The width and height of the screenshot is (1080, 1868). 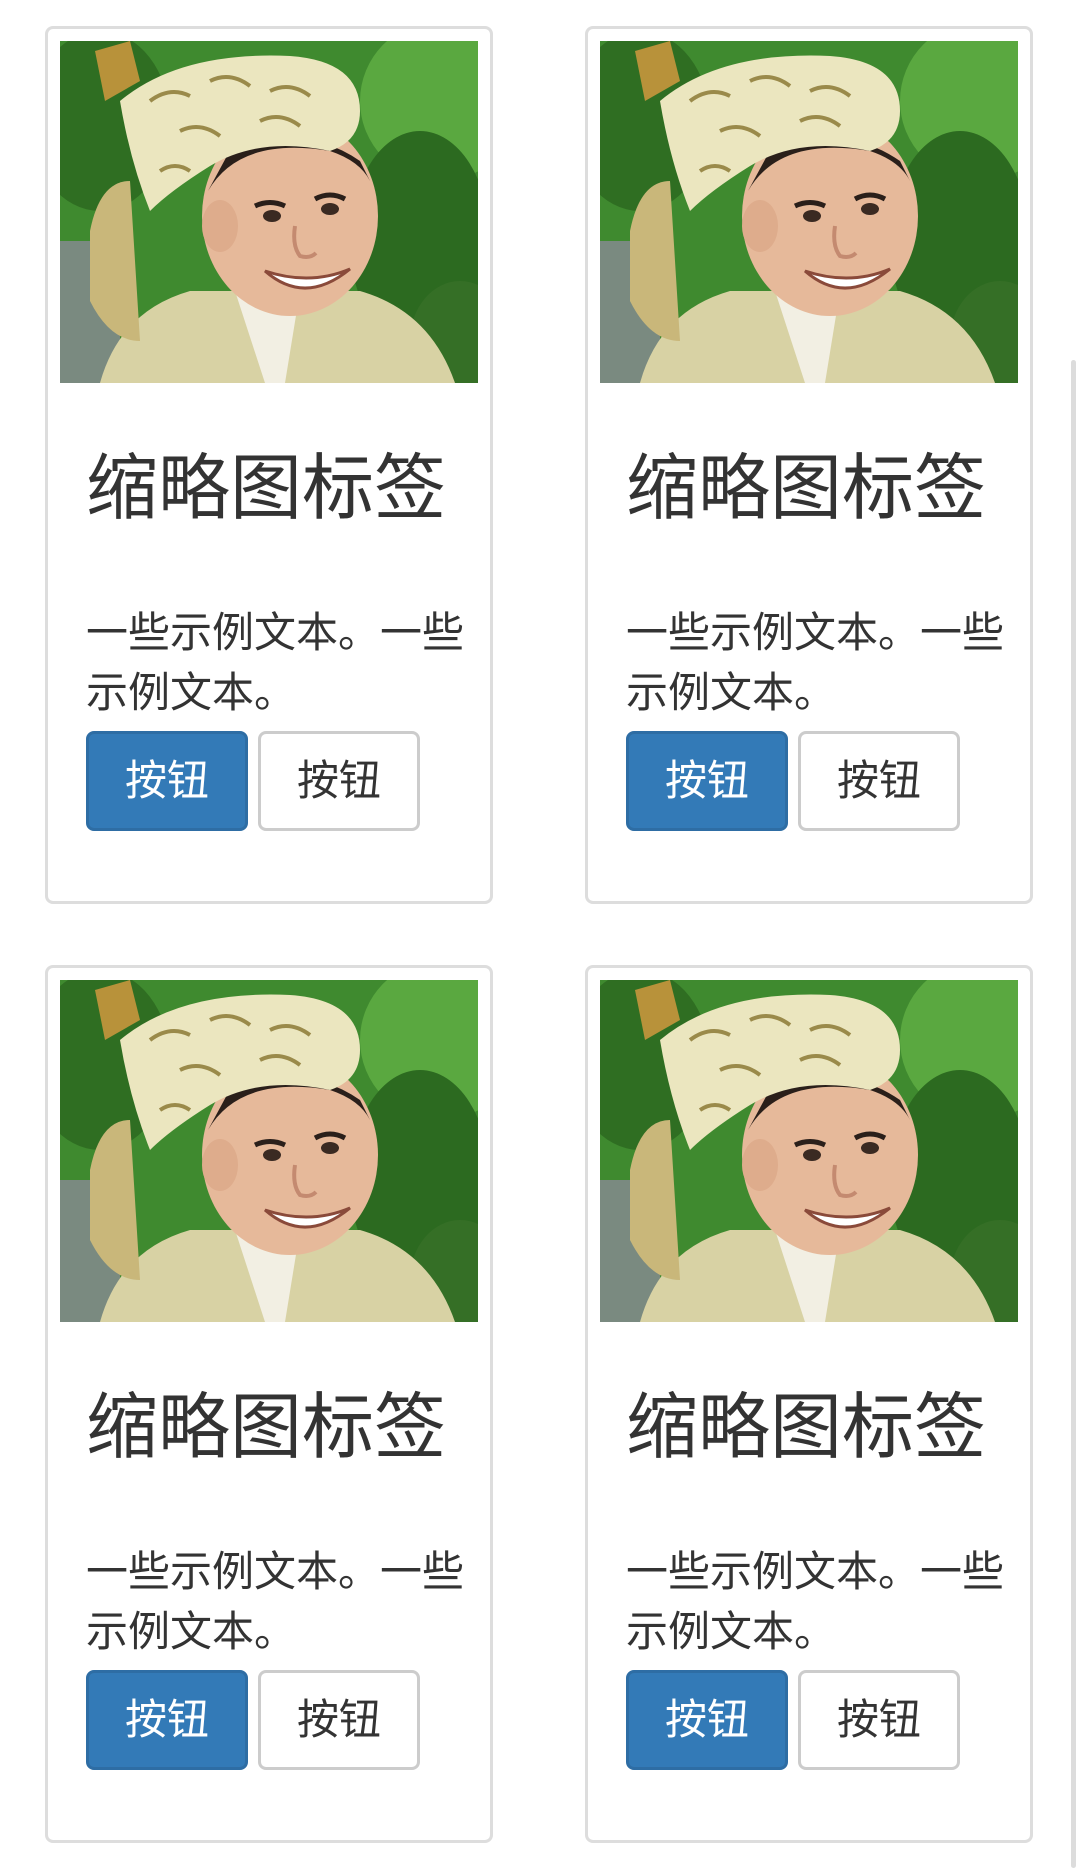 I want to click on scrollbar, so click(x=1073, y=1114).